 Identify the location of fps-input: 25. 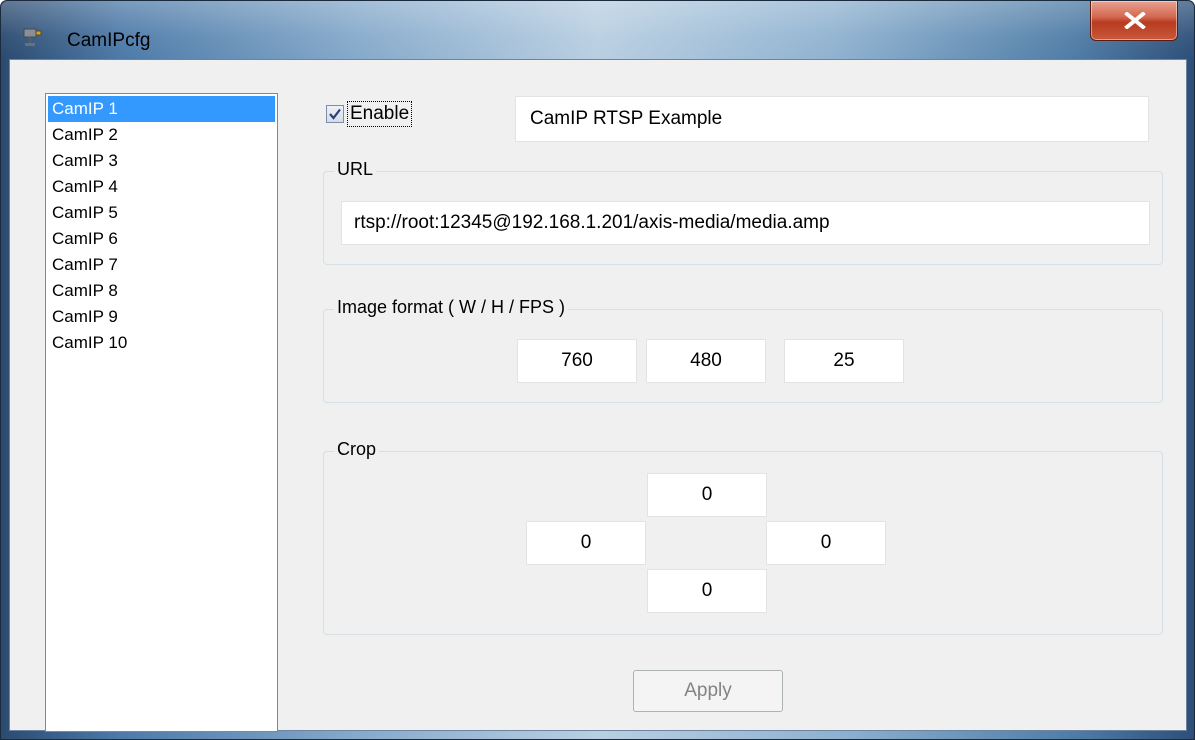
(844, 361).